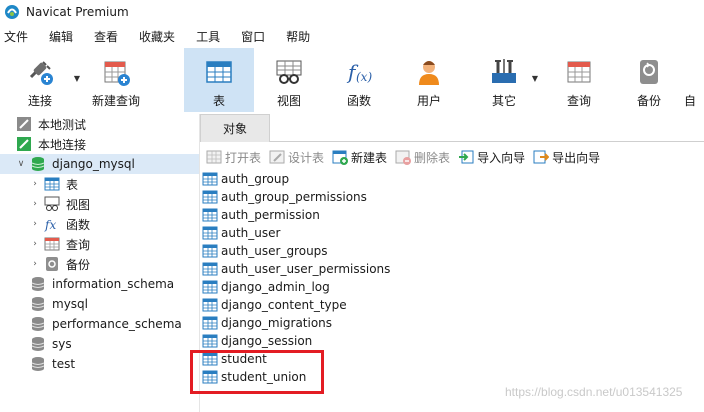 This screenshot has width=704, height=412. I want to click on tree-db-sys: sys, so click(99, 344).